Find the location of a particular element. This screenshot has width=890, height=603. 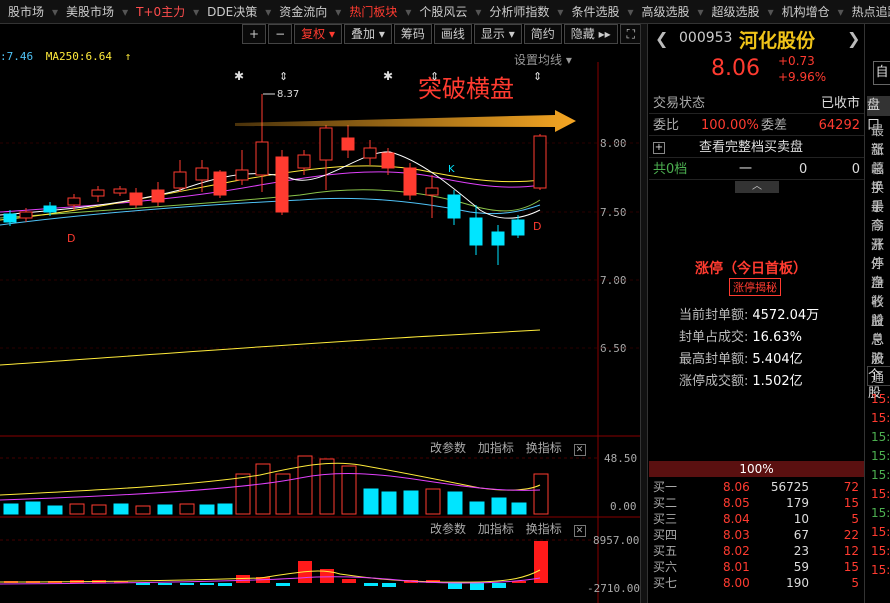

nav-item: 机构增仓 is located at coordinates (806, 11).